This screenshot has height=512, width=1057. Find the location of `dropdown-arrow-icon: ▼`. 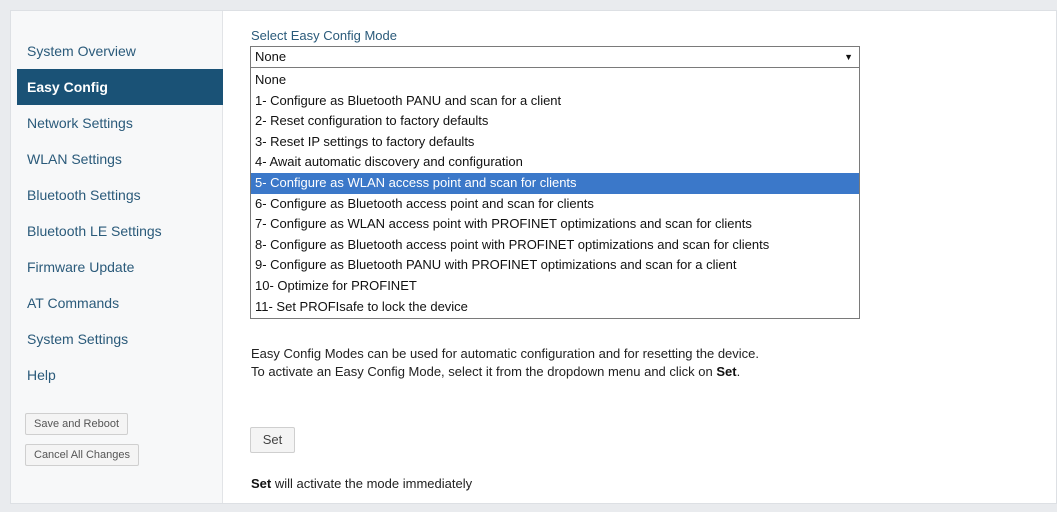

dropdown-arrow-icon: ▼ is located at coordinates (848, 57).